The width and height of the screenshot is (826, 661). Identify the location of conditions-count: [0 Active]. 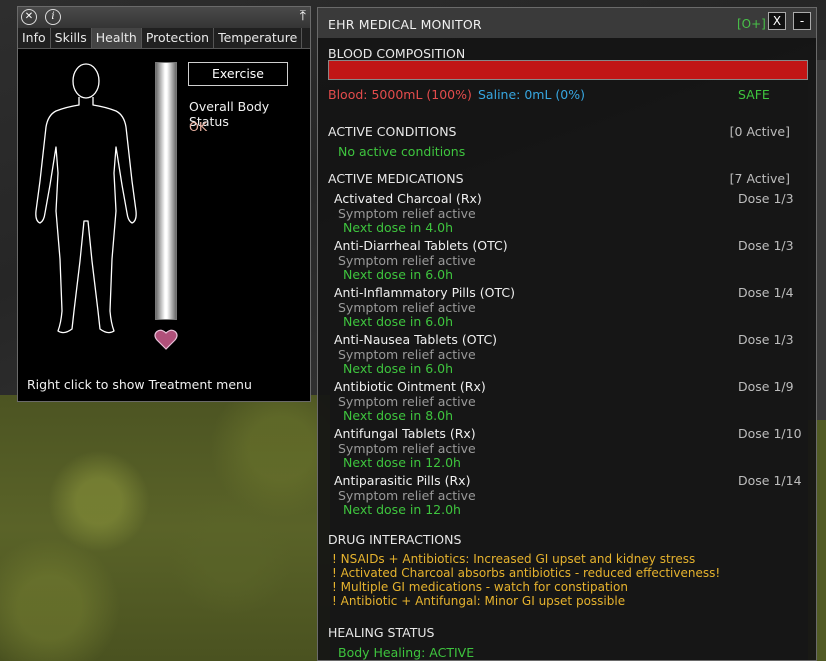
(759, 131).